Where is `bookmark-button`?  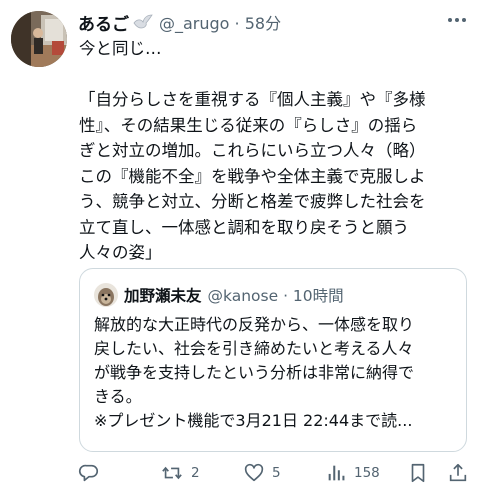
bookmark-button is located at coordinates (418, 473).